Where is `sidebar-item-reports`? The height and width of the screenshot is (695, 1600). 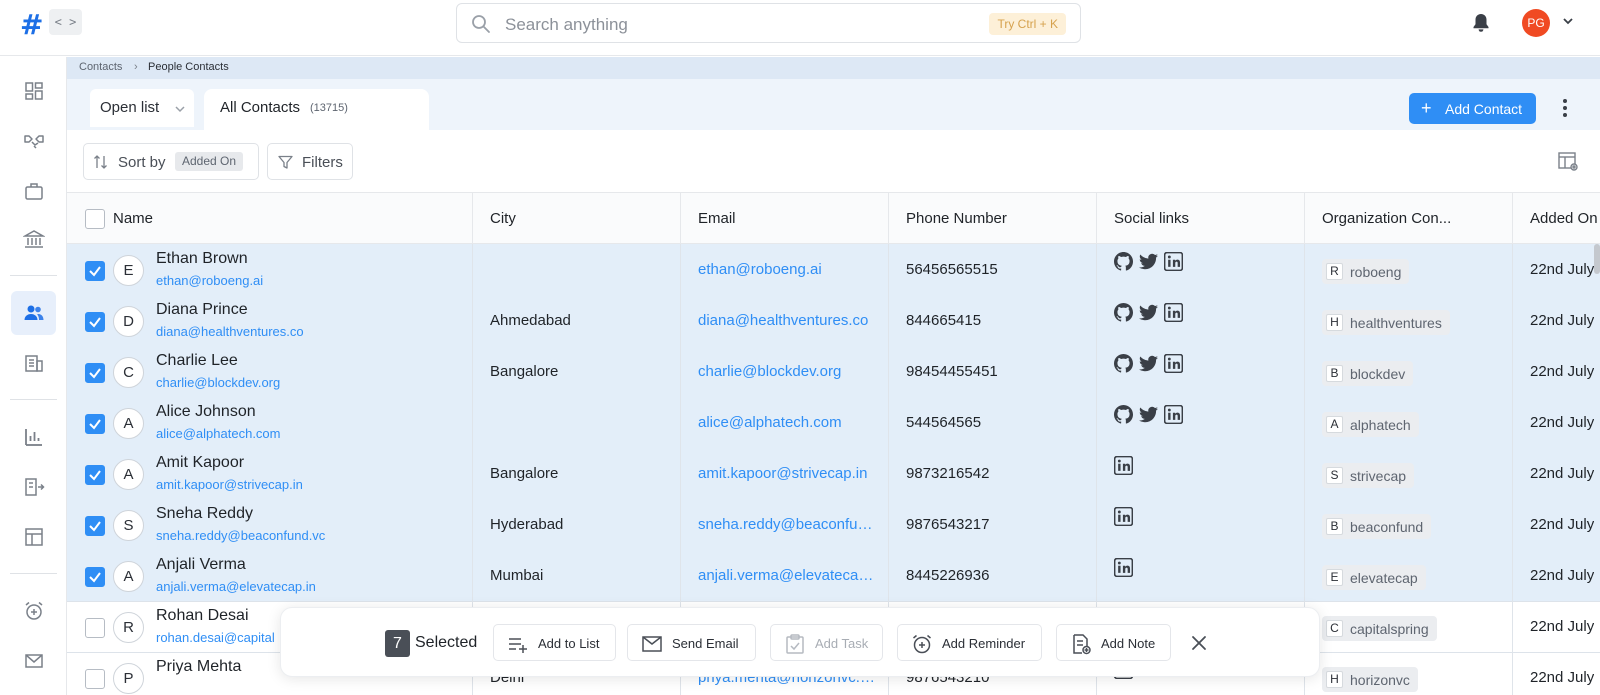 sidebar-item-reports is located at coordinates (33, 437).